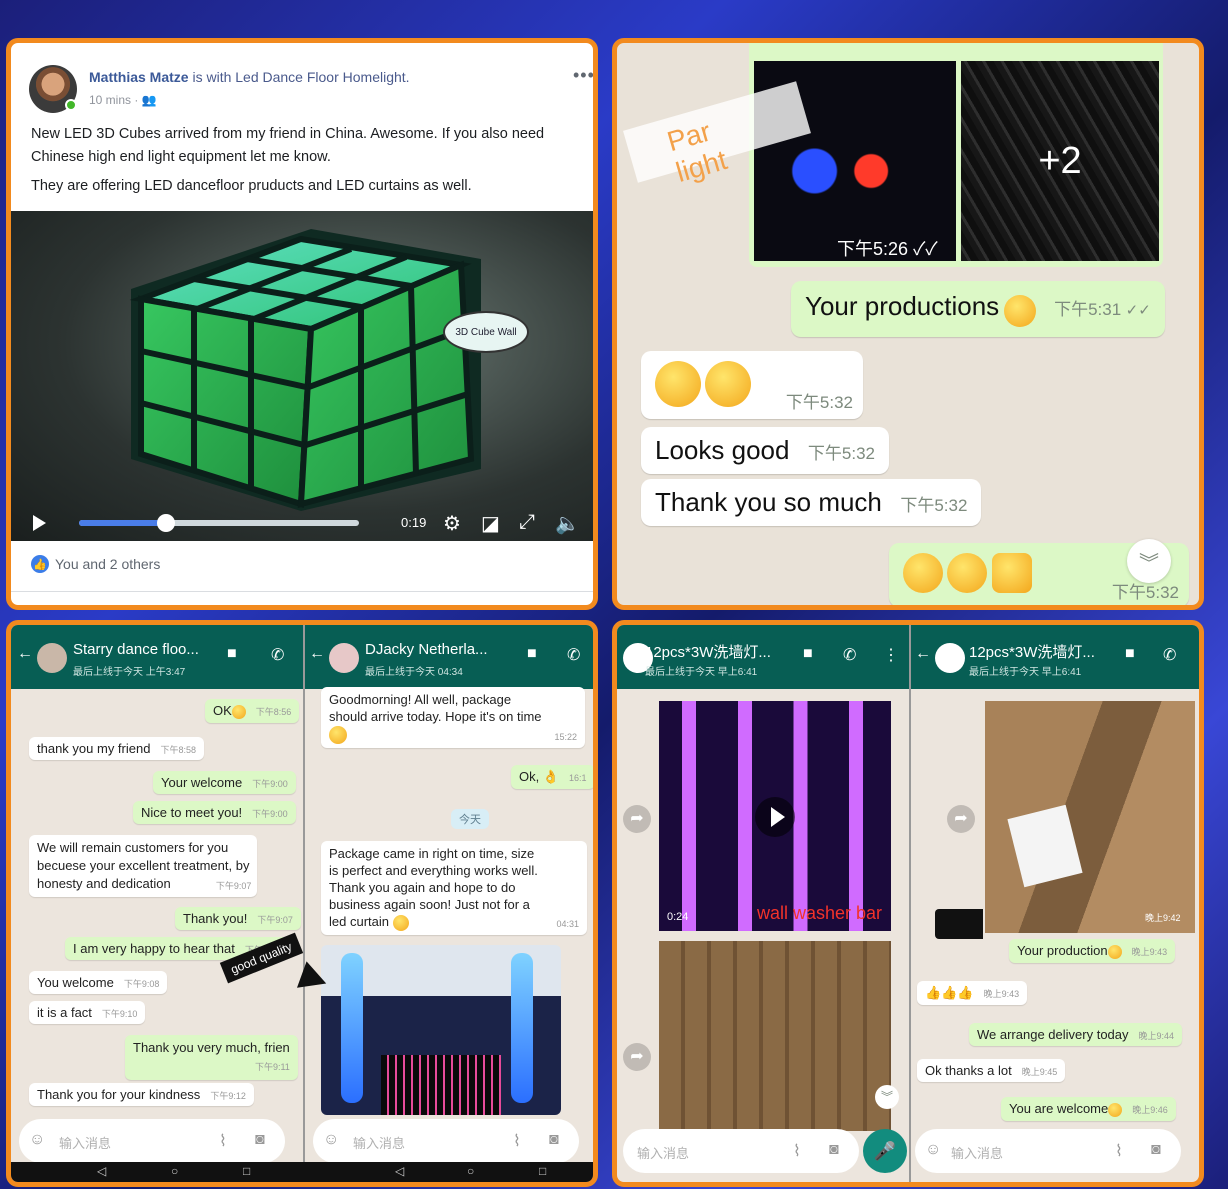 Image resolution: width=1228 pixels, height=1189 pixels. What do you see at coordinates (214, 812) in the screenshot?
I see `message-out: Nice to meet you! 下午9:00` at bounding box center [214, 812].